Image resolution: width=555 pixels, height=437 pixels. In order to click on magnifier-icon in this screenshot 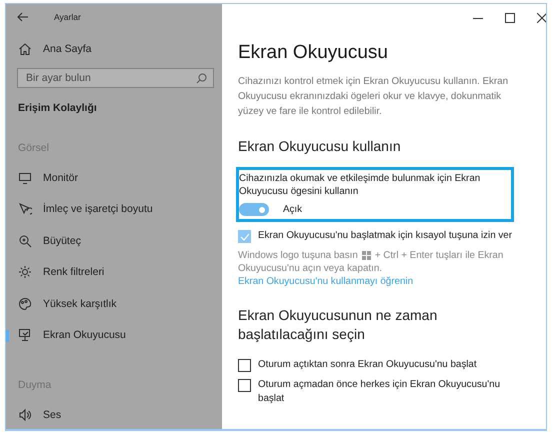, I will do `click(25, 241)`.